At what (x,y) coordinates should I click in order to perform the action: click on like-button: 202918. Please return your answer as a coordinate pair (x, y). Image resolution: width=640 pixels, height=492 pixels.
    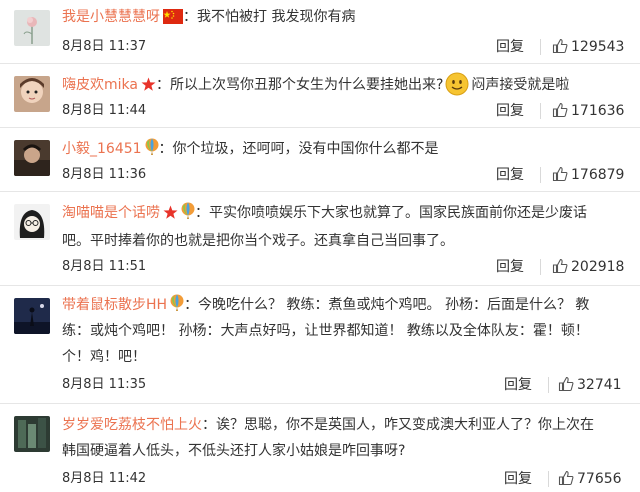
    Looking at the image, I should click on (588, 267).